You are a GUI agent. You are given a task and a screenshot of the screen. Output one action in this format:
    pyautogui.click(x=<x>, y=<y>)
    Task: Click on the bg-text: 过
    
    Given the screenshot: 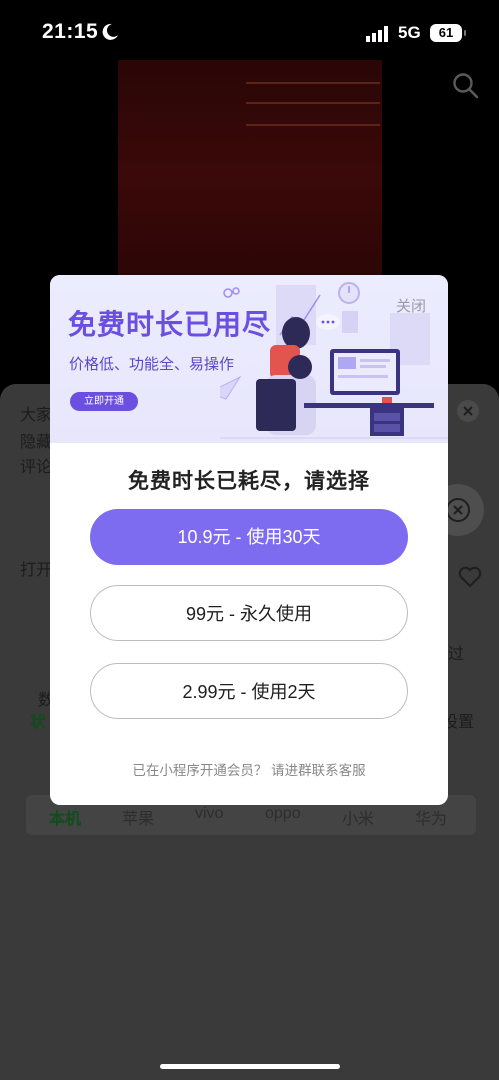 What is the action you would take?
    pyautogui.click(x=456, y=654)
    